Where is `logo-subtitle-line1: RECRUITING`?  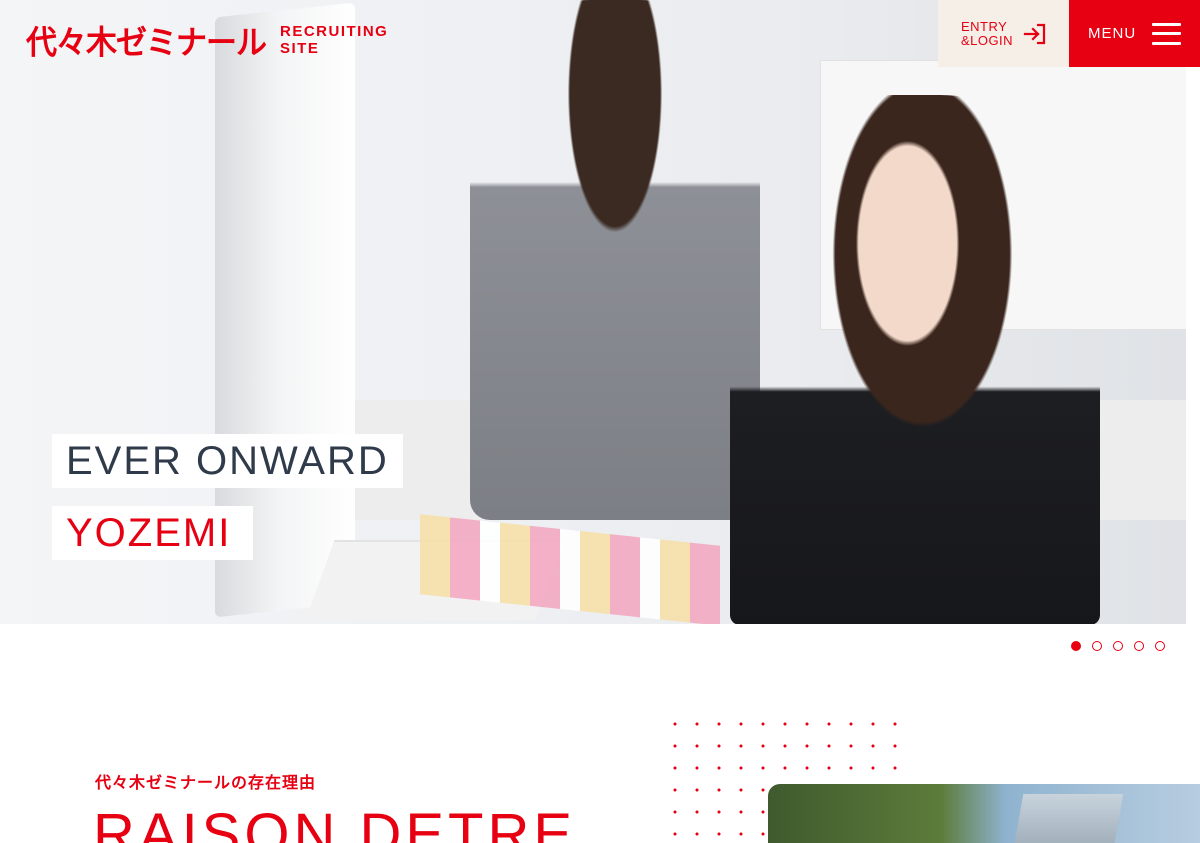 logo-subtitle-line1: RECRUITING is located at coordinates (334, 31).